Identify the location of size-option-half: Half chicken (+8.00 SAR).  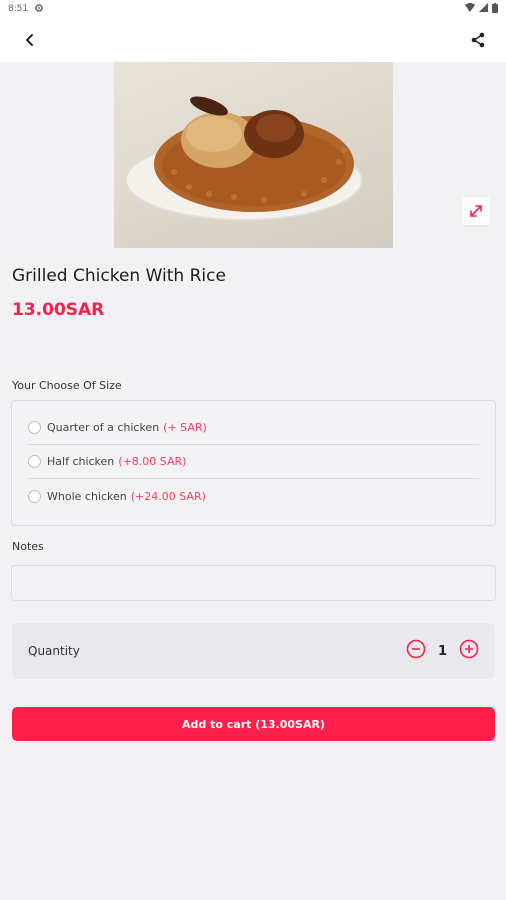
(253, 462).